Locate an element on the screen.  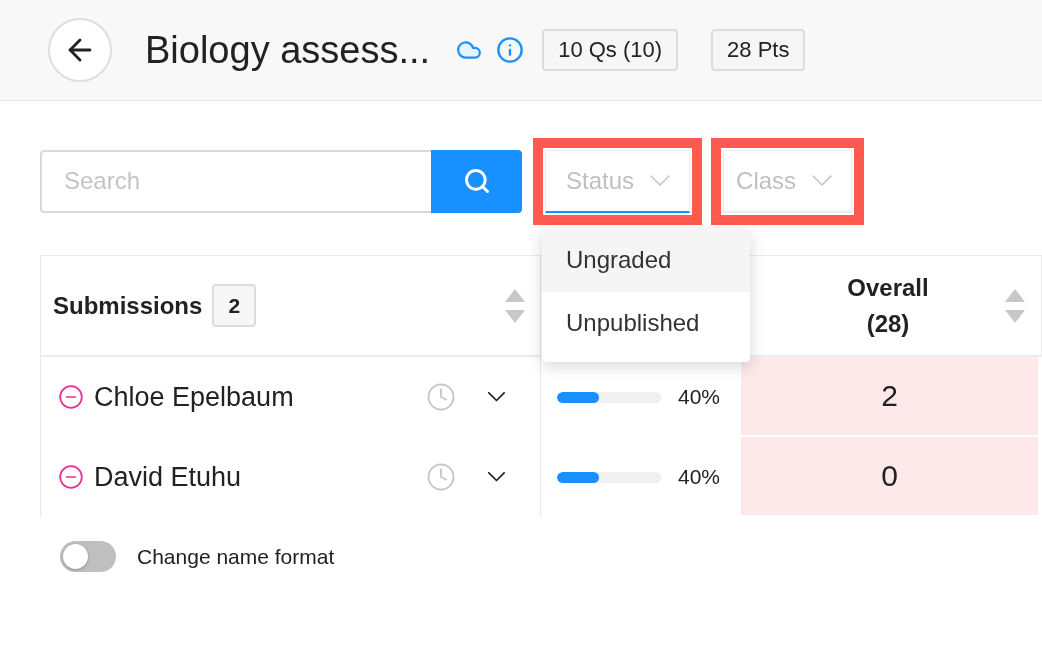
score-value: 2 is located at coordinates (889, 396).